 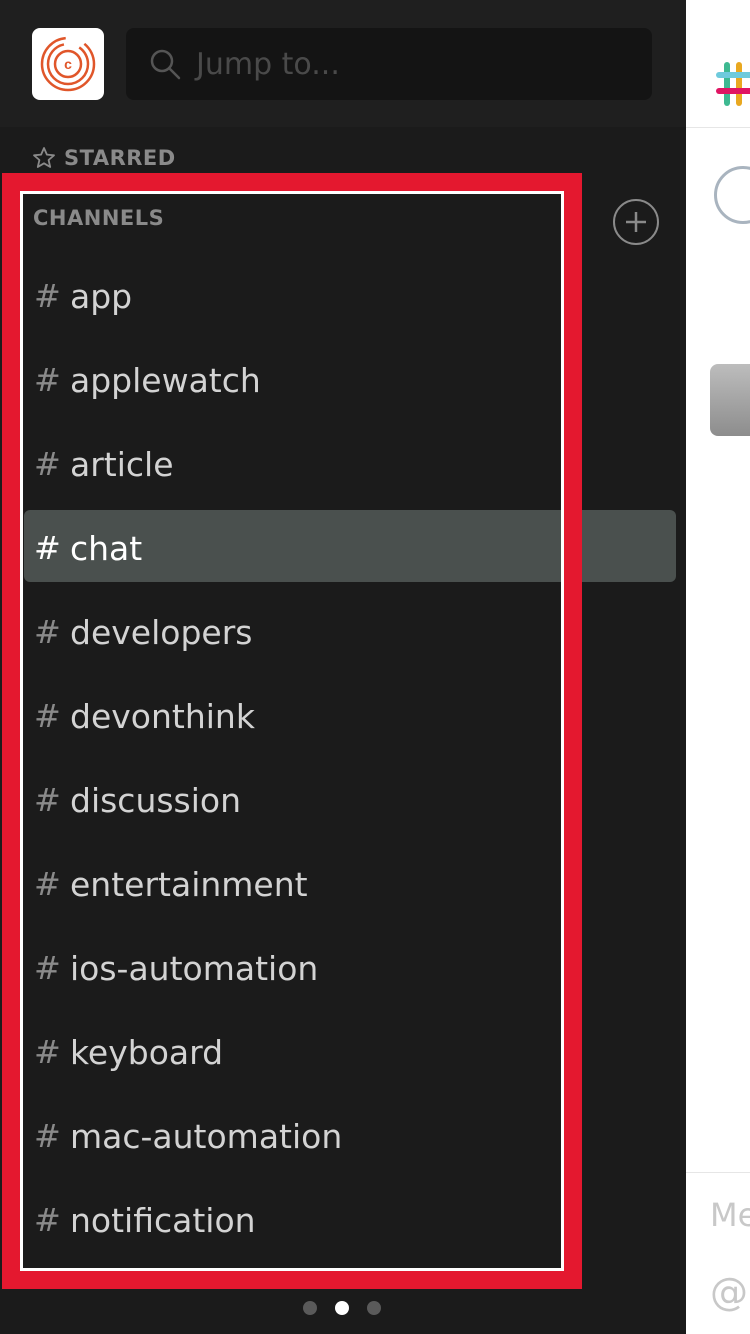 What do you see at coordinates (156, 800) in the screenshot?
I see `channel-name: discussion` at bounding box center [156, 800].